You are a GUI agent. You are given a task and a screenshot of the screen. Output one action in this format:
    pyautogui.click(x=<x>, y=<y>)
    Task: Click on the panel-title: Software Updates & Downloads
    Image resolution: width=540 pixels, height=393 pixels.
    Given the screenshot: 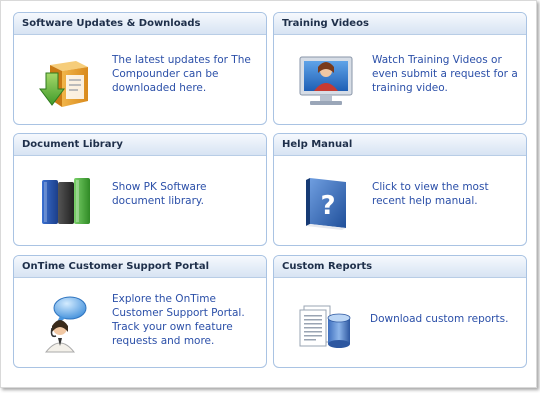 What is the action you would take?
    pyautogui.click(x=140, y=24)
    